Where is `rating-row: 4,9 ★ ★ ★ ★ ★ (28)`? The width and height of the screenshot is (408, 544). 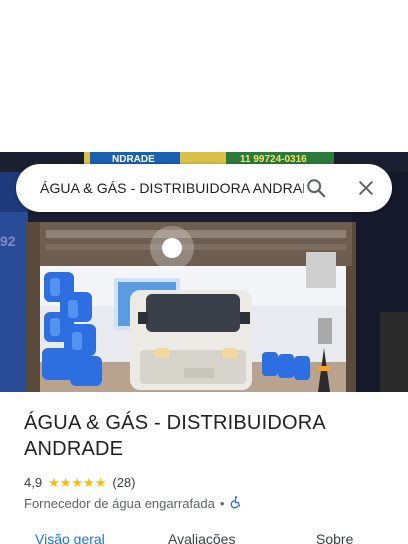
rating-row: 4,9 ★ ★ ★ ★ ★ (28) is located at coordinates (79, 482).